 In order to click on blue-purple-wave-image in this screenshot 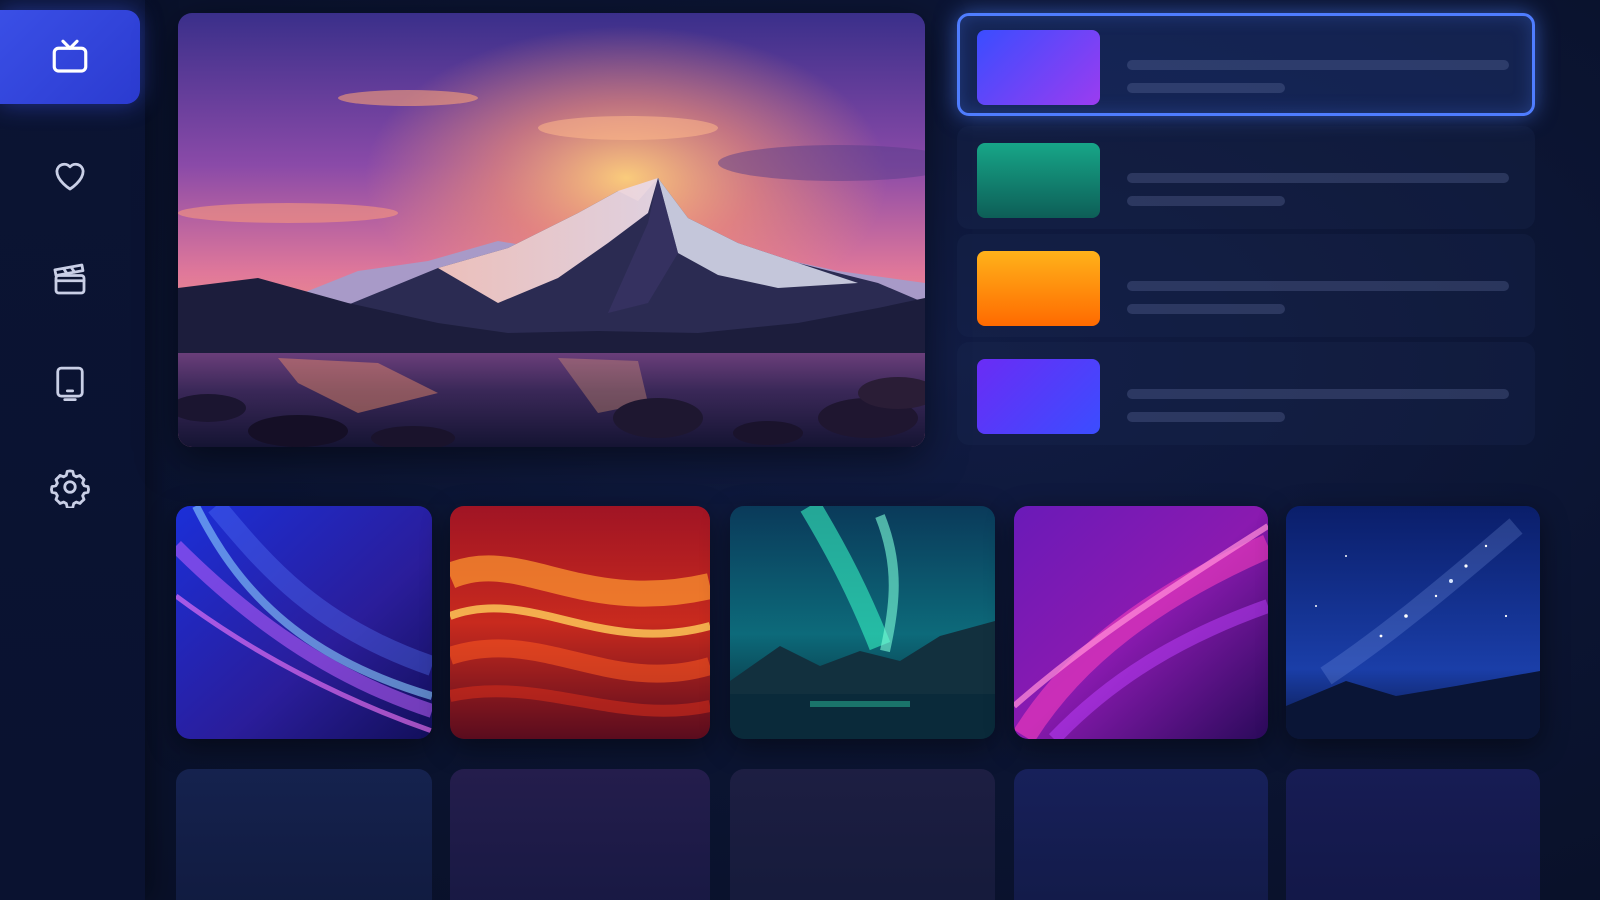, I will do `click(304, 622)`.